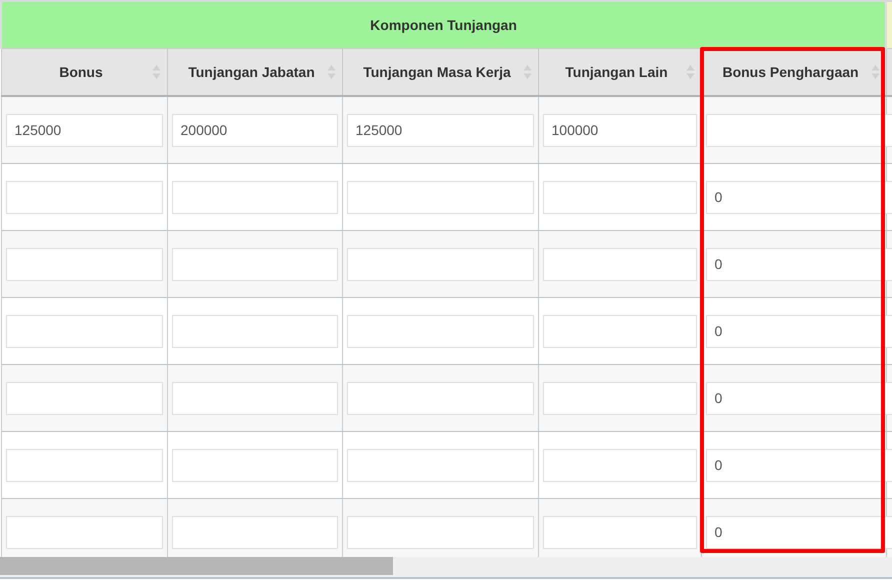 The height and width of the screenshot is (582, 892). Describe the element at coordinates (254, 72) in the screenshot. I see `column-header: Tunjangan Jabatan` at that location.